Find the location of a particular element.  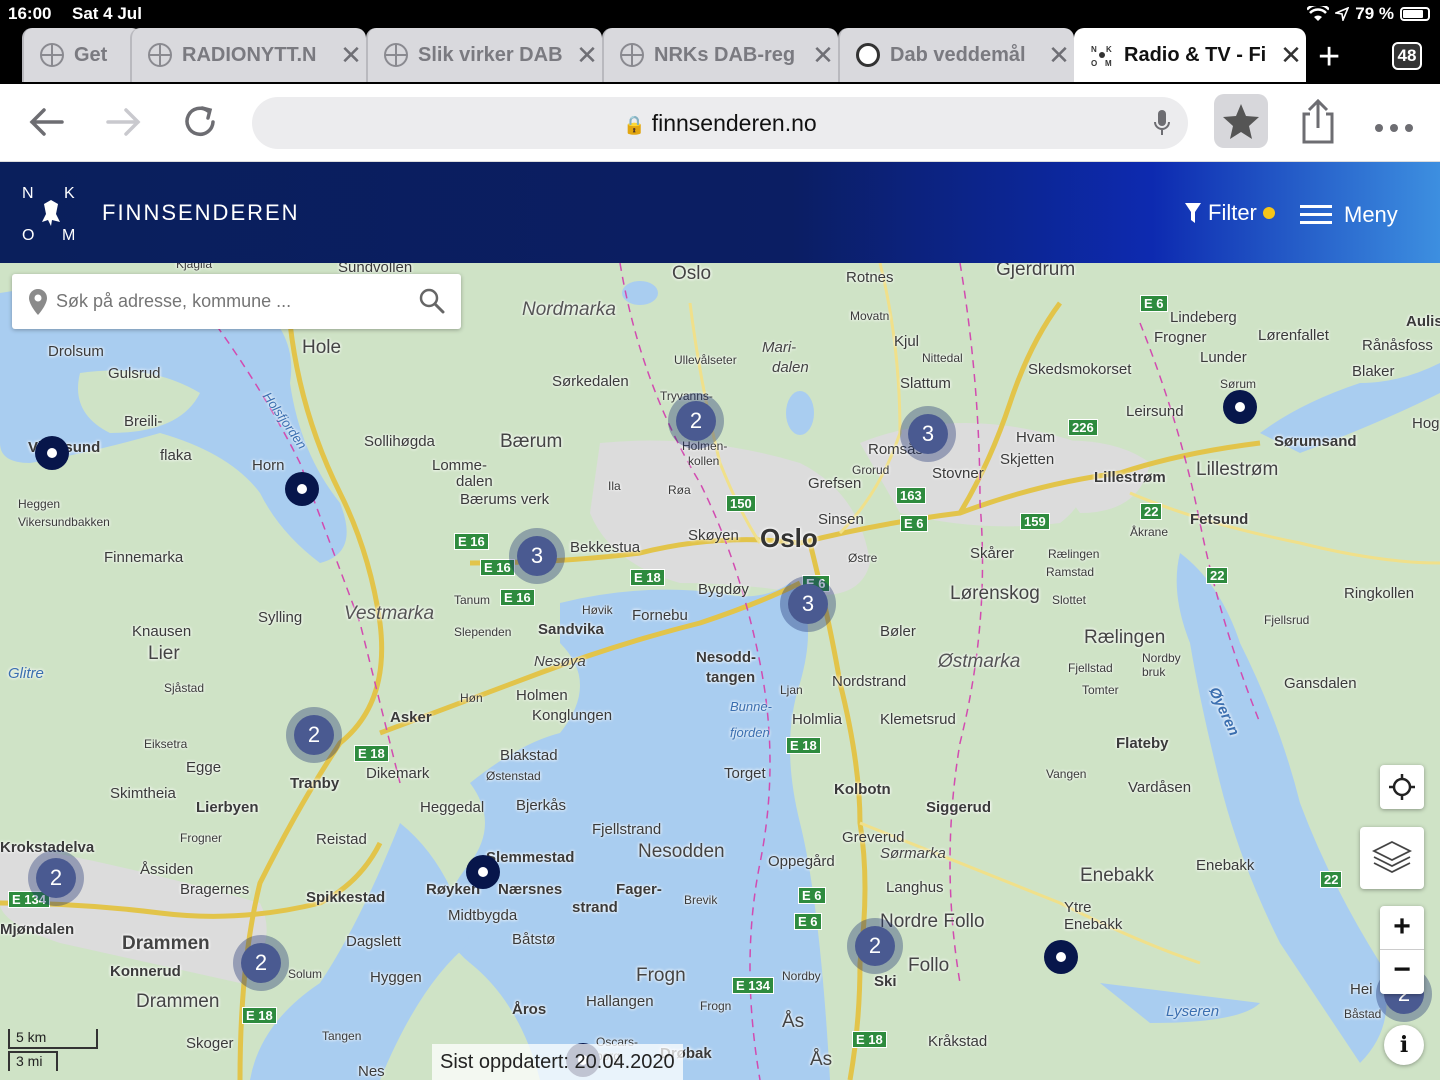

map-label-sandvika: Sandvika is located at coordinates (571, 629).